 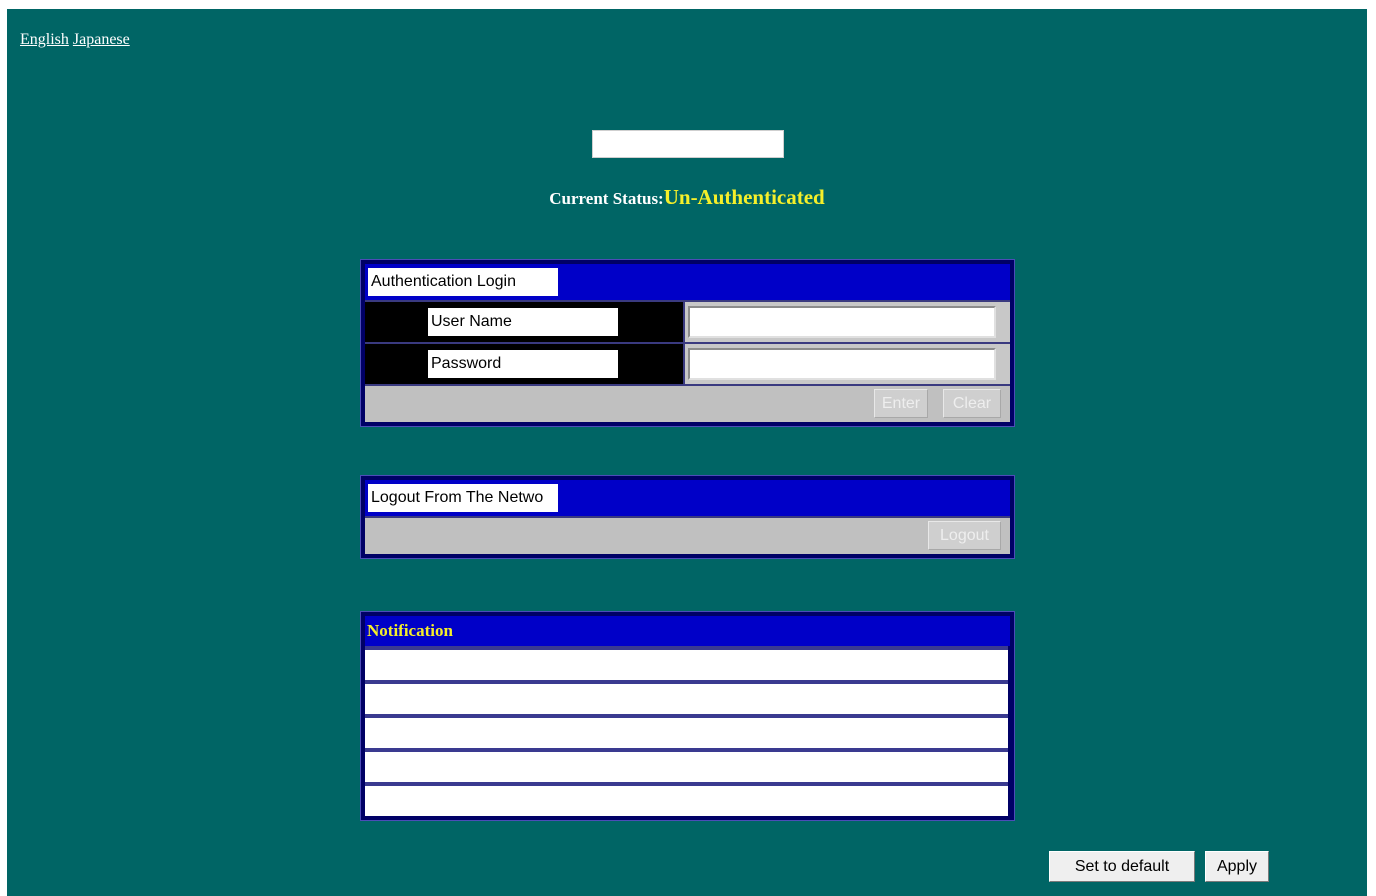 What do you see at coordinates (901, 403) in the screenshot?
I see `enter-button: Enter` at bounding box center [901, 403].